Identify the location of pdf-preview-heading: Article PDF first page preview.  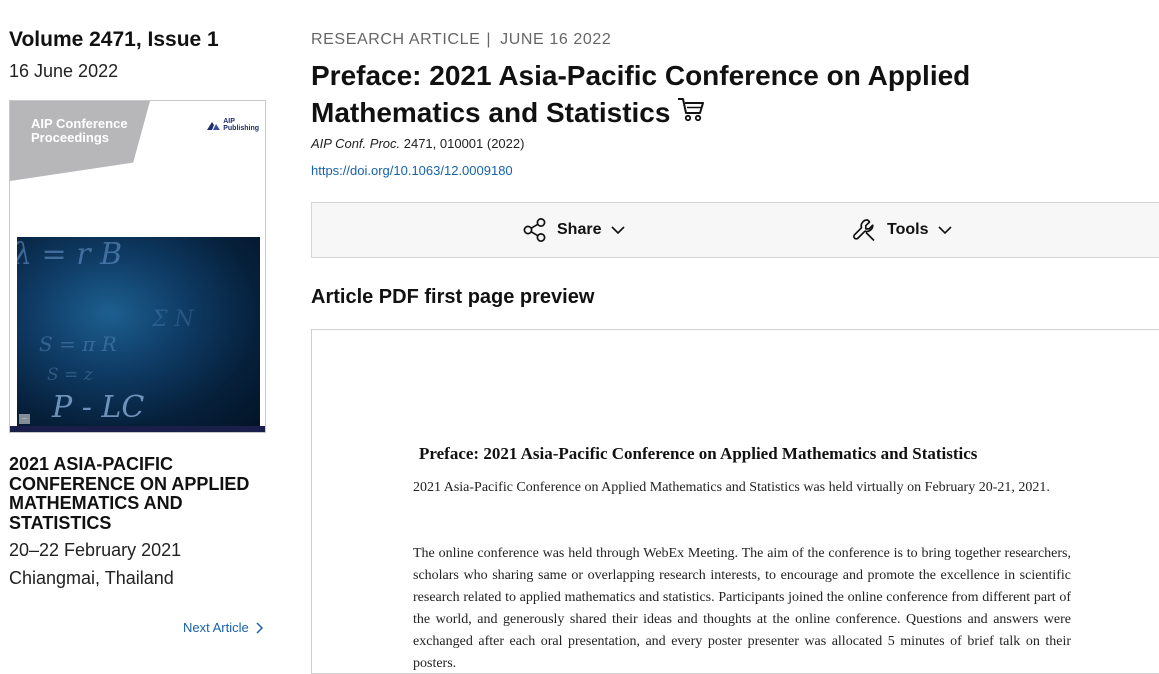
(453, 297).